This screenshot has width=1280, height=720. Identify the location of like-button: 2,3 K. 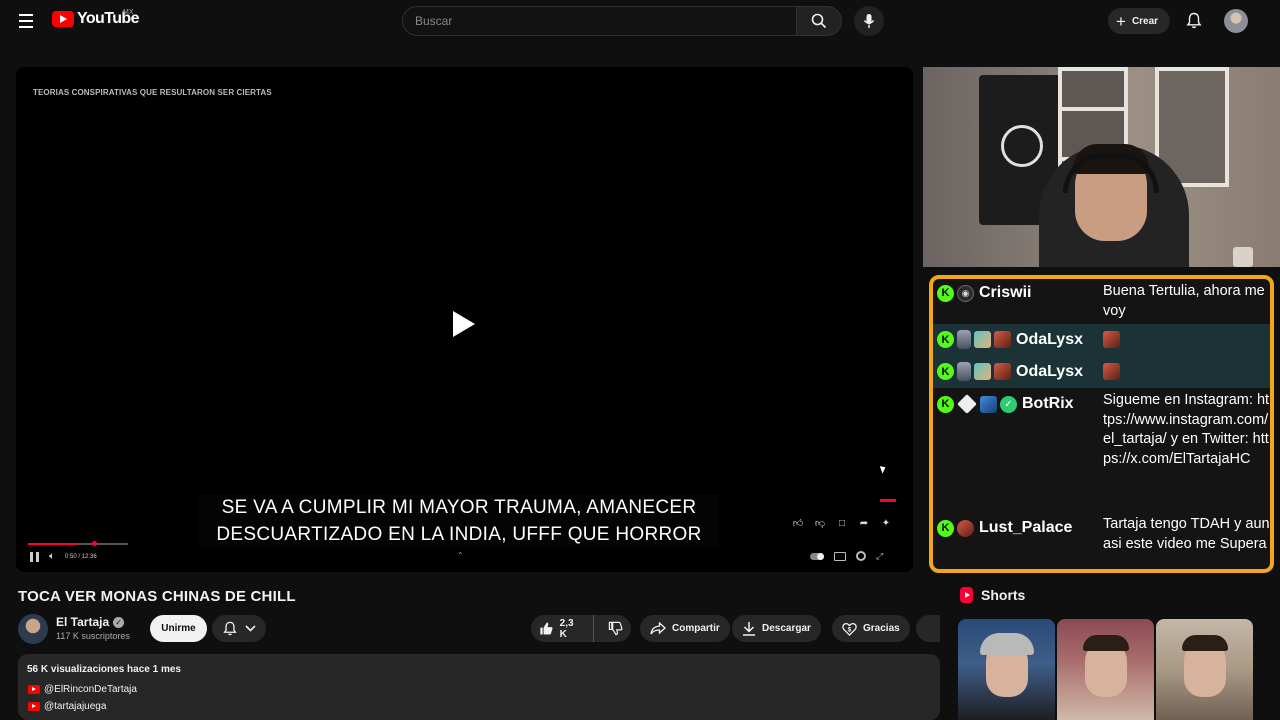
(562, 628).